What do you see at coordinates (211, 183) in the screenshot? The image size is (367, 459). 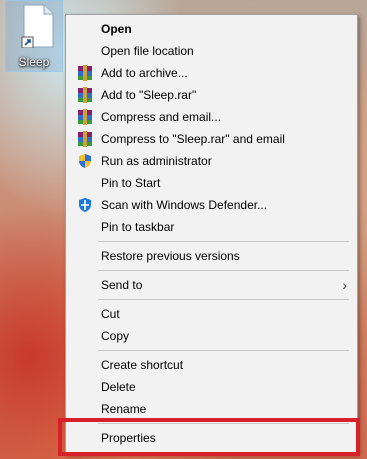 I see `menu-item-pin-to-start: Pin to Start` at bounding box center [211, 183].